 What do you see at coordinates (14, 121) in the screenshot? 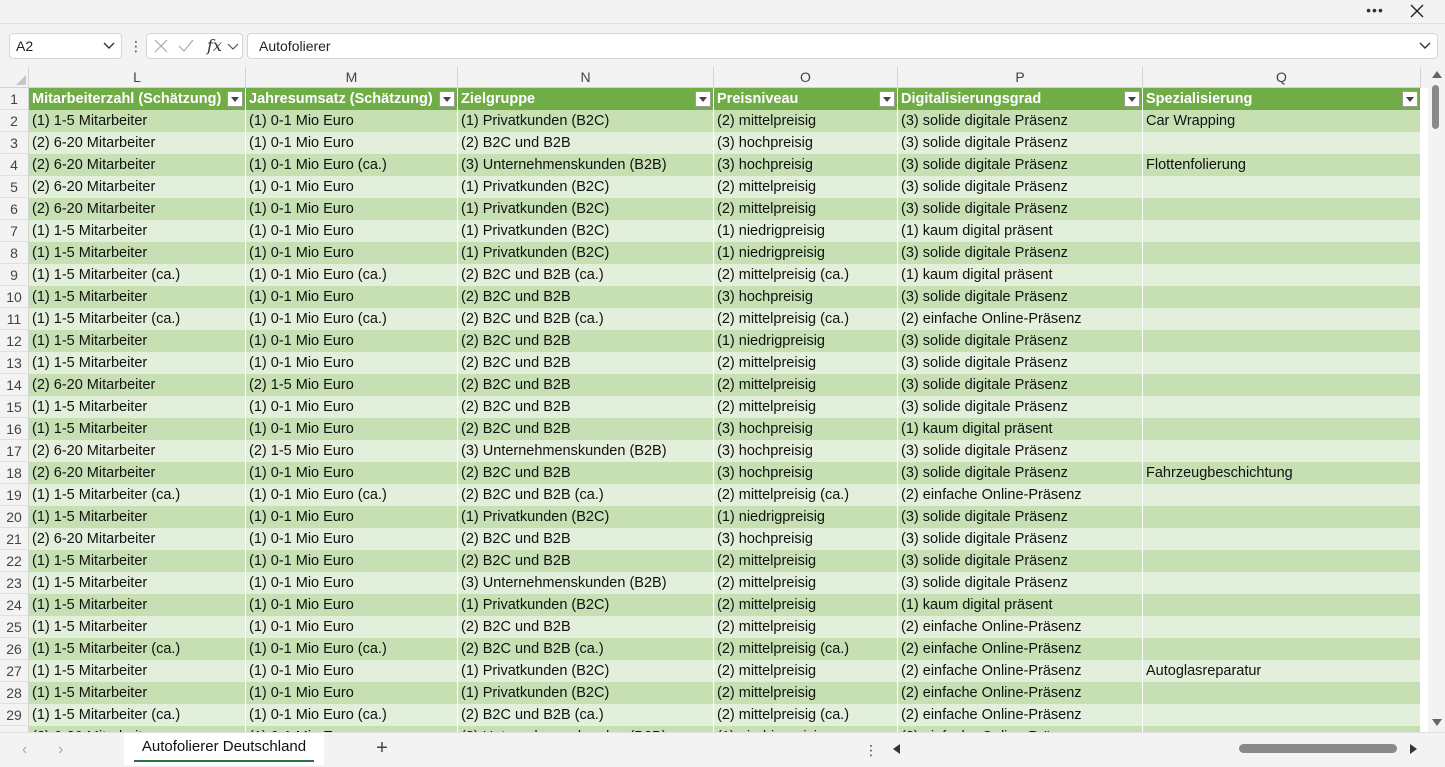
I see `row-header: 2` at bounding box center [14, 121].